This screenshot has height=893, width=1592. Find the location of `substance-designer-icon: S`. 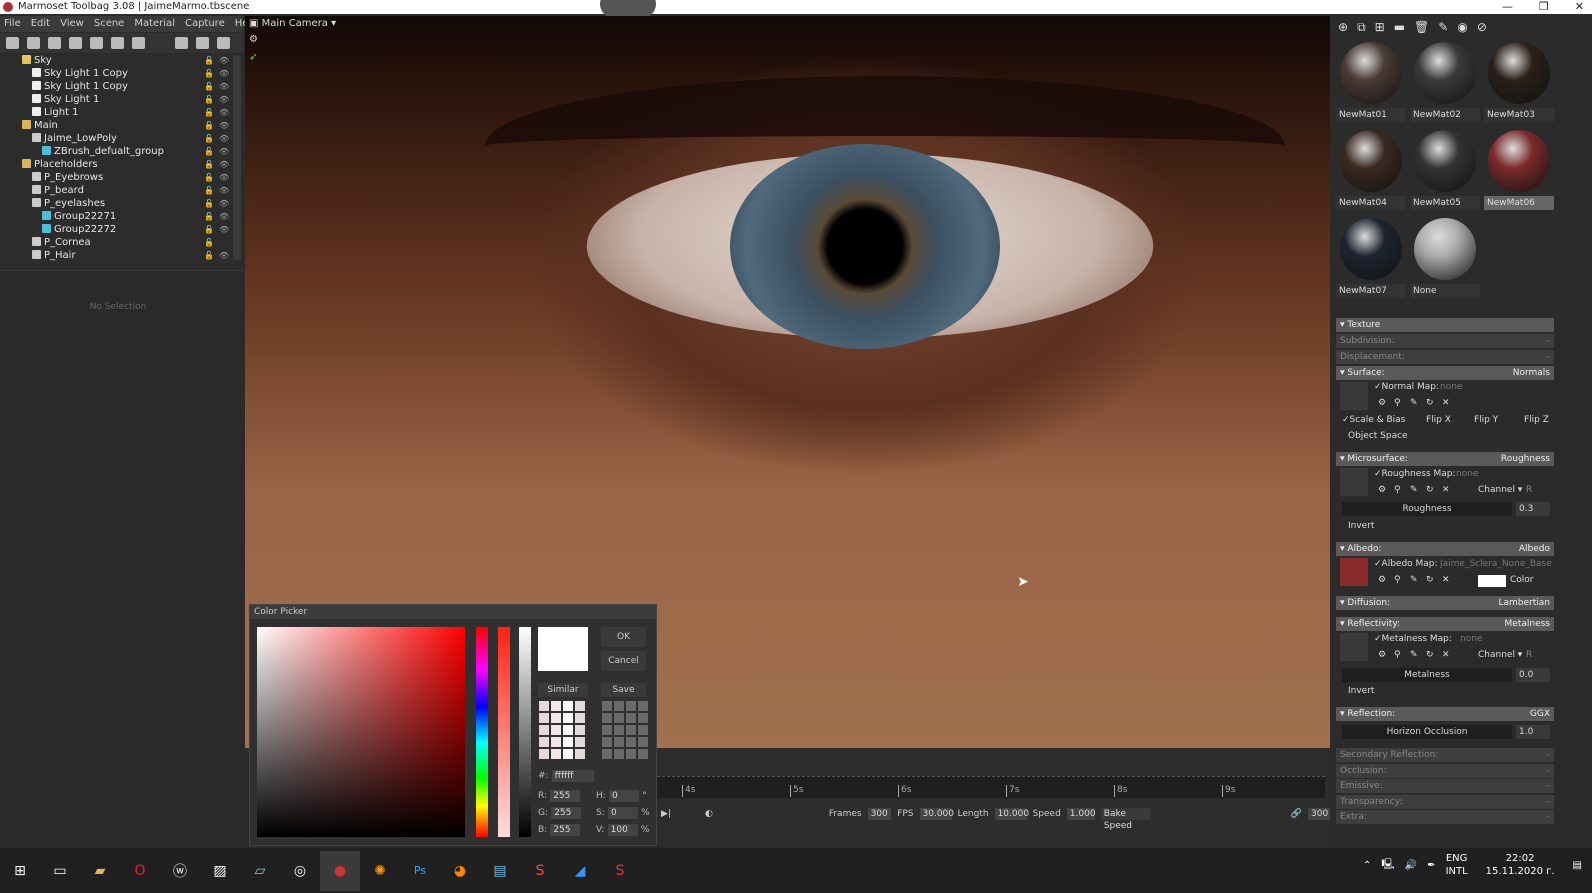

substance-designer-icon: S is located at coordinates (620, 871).